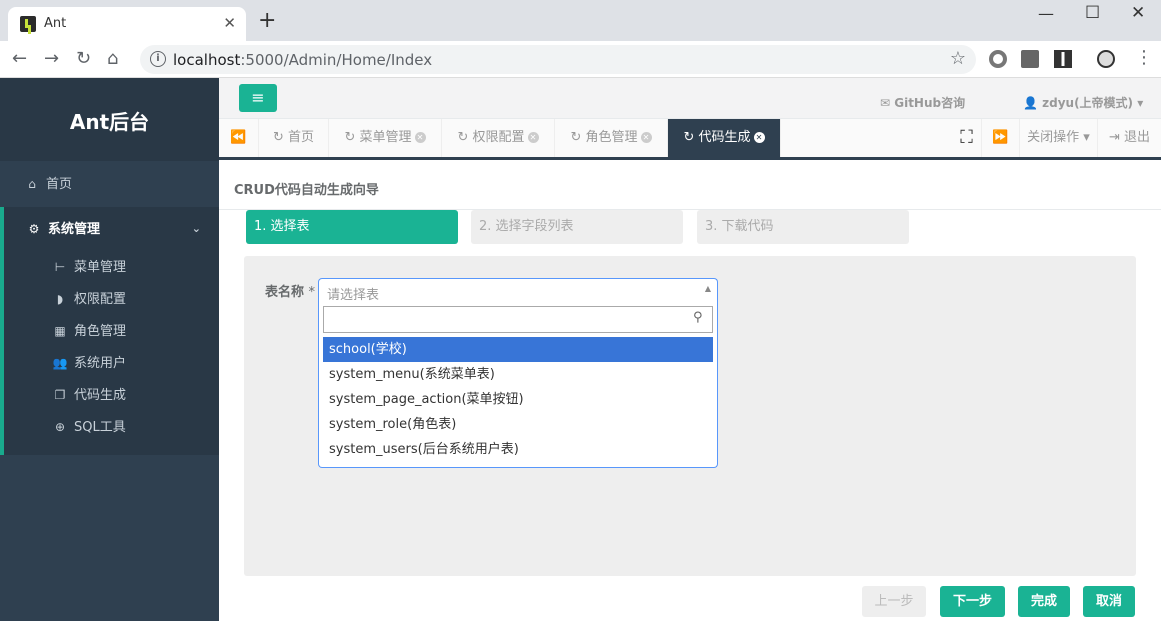 The image size is (1161, 621). I want to click on qr-code-icon, so click(1063, 59).